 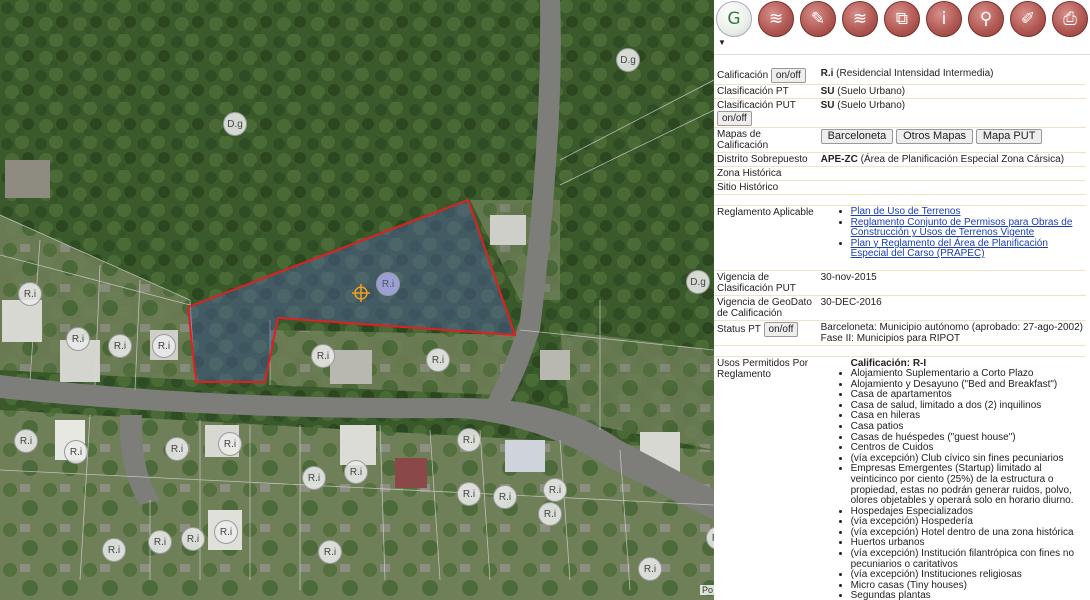 I want to click on label-mapas: Mapas de Calificación, so click(x=766, y=140).